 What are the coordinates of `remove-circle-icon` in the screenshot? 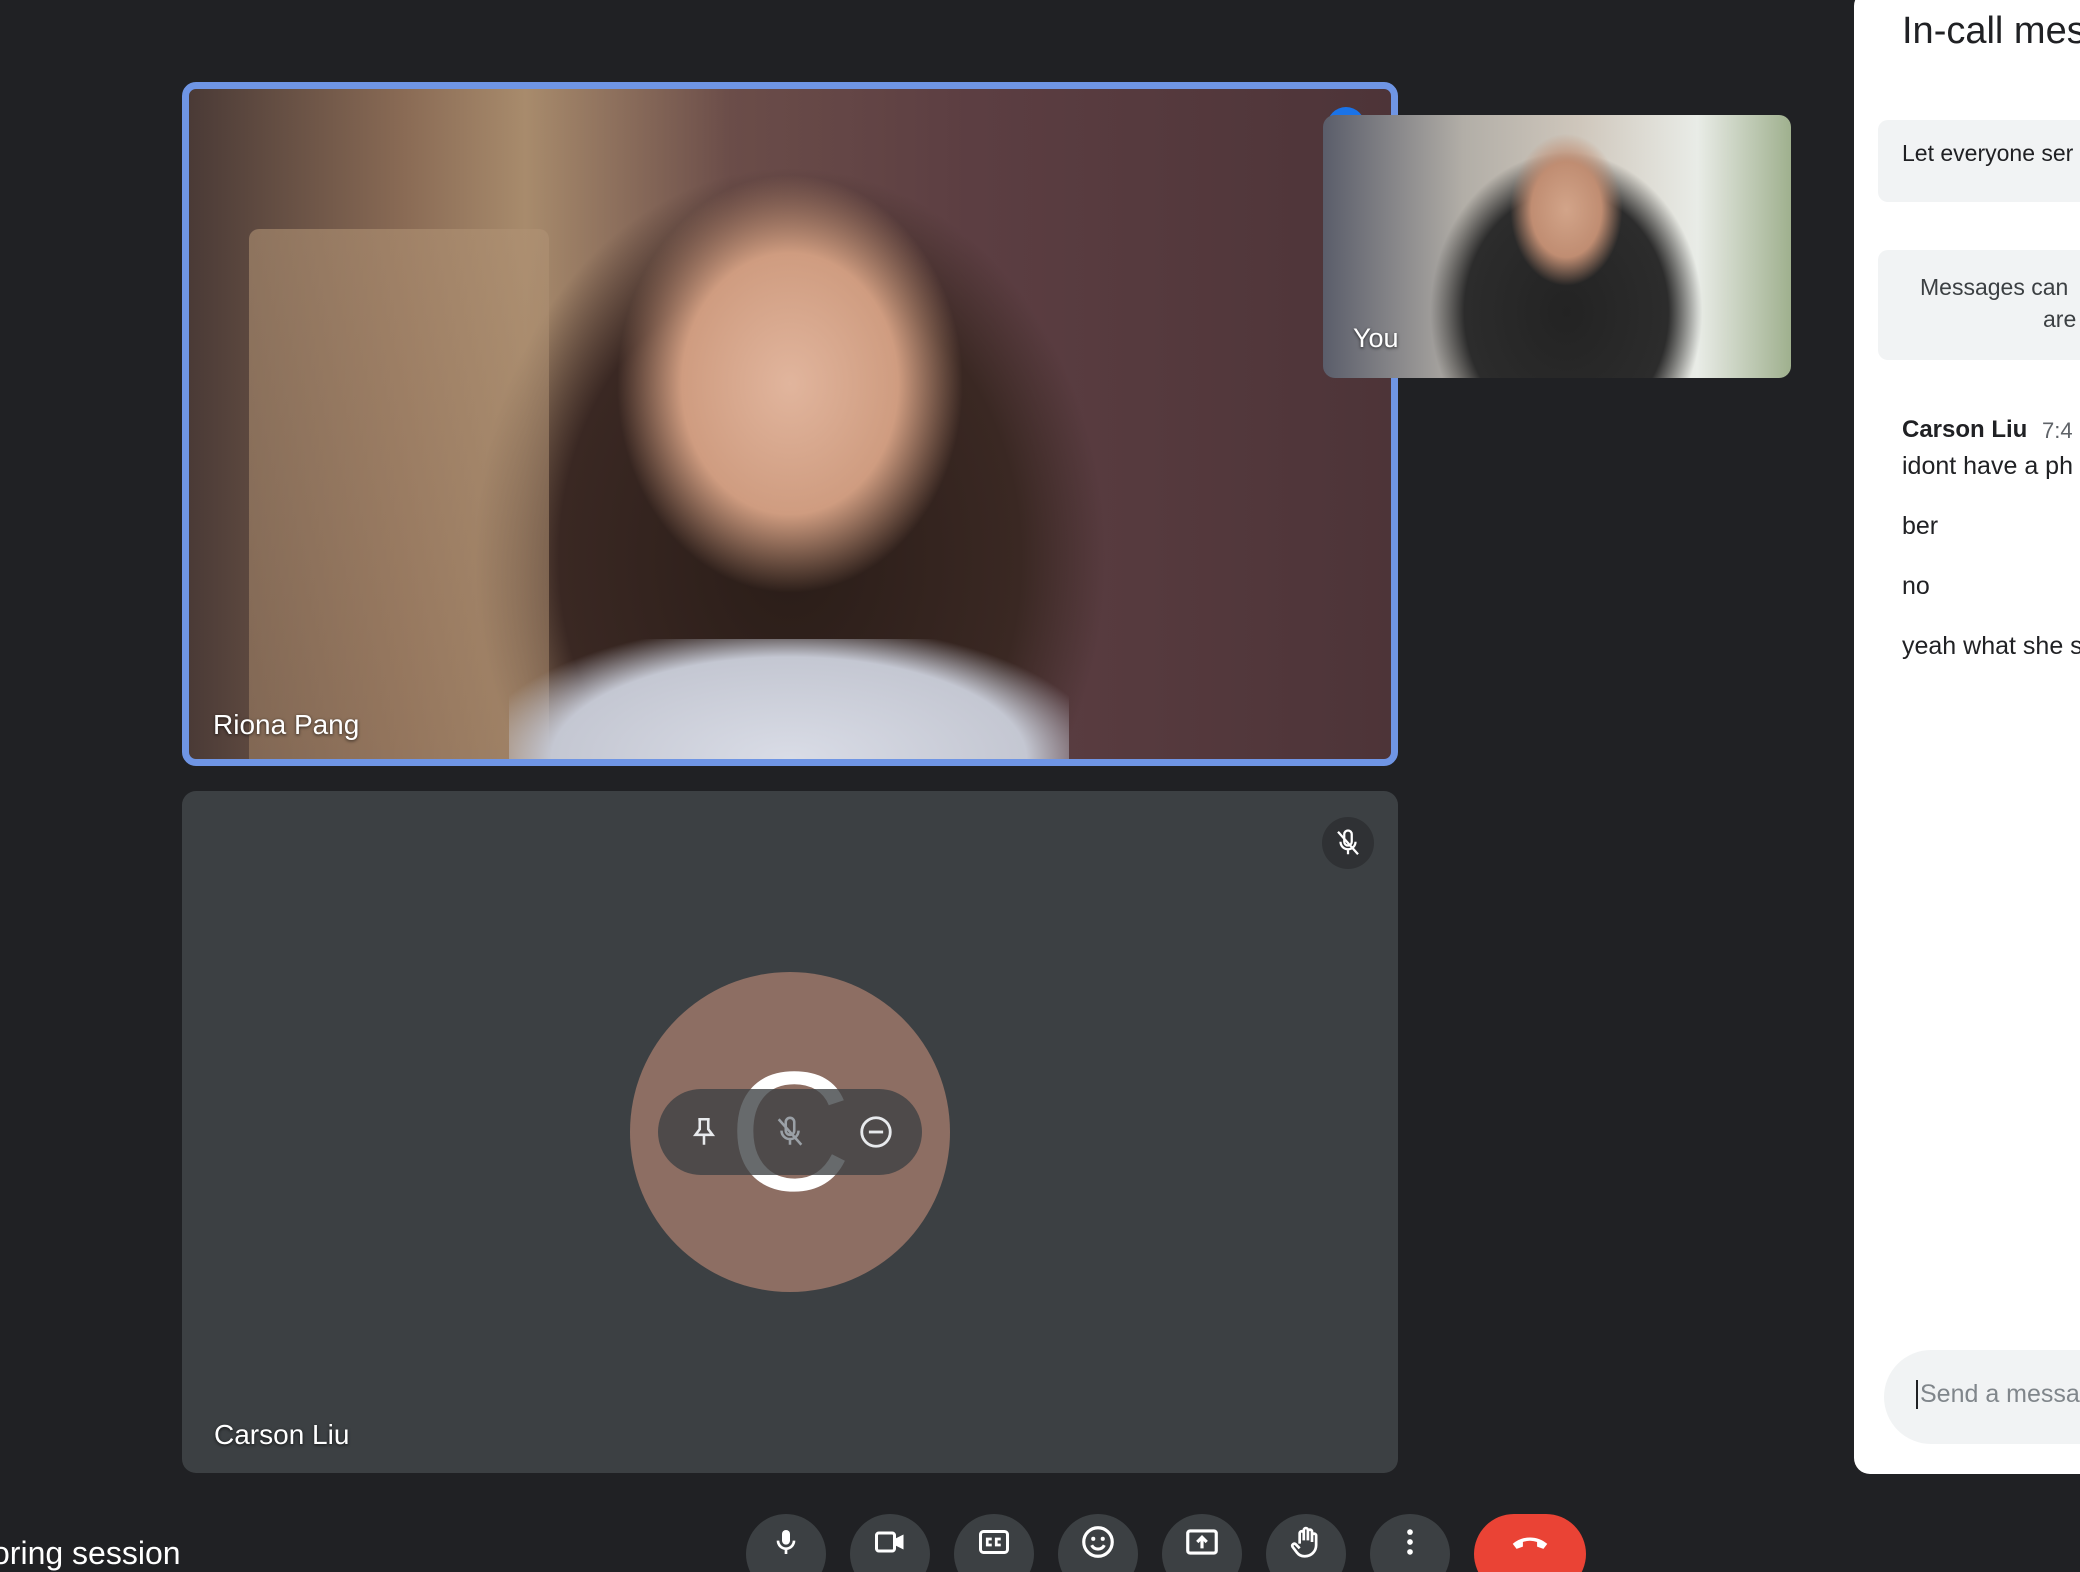 It's located at (876, 1132).